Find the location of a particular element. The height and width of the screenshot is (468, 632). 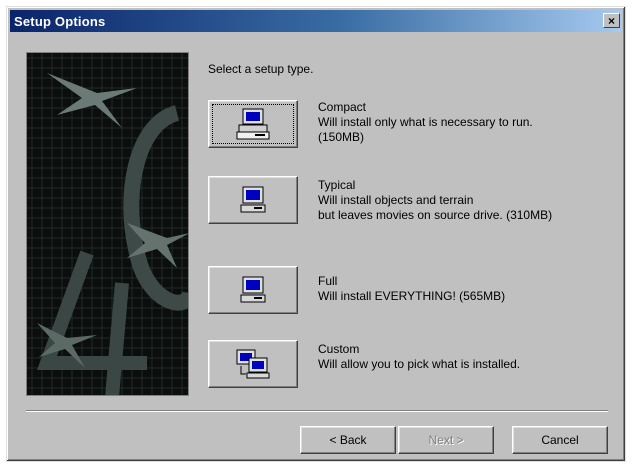

option-title: Full is located at coordinates (328, 281).